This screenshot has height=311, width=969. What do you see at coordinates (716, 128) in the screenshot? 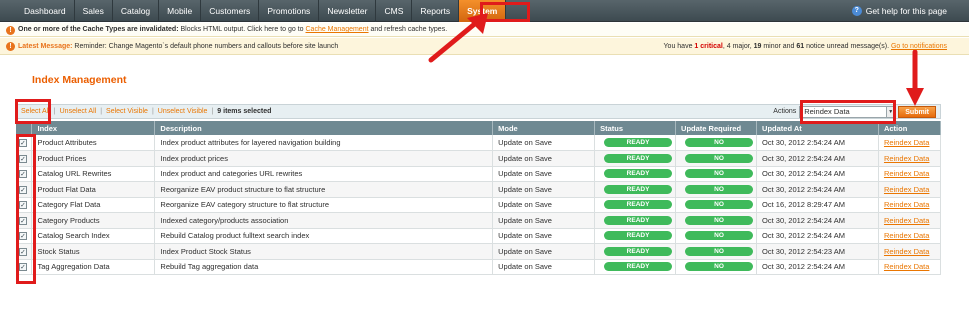
I see `column-header: Update Required` at bounding box center [716, 128].